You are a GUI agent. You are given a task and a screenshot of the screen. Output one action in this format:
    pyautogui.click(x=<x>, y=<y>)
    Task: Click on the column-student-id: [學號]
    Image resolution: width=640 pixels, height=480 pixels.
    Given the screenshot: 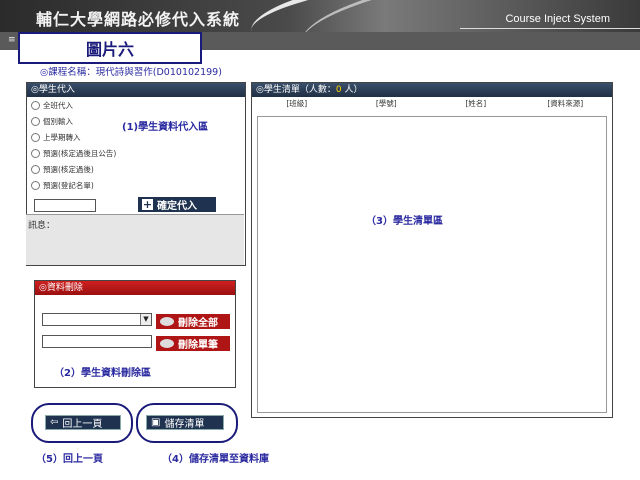 What is the action you would take?
    pyautogui.click(x=386, y=103)
    